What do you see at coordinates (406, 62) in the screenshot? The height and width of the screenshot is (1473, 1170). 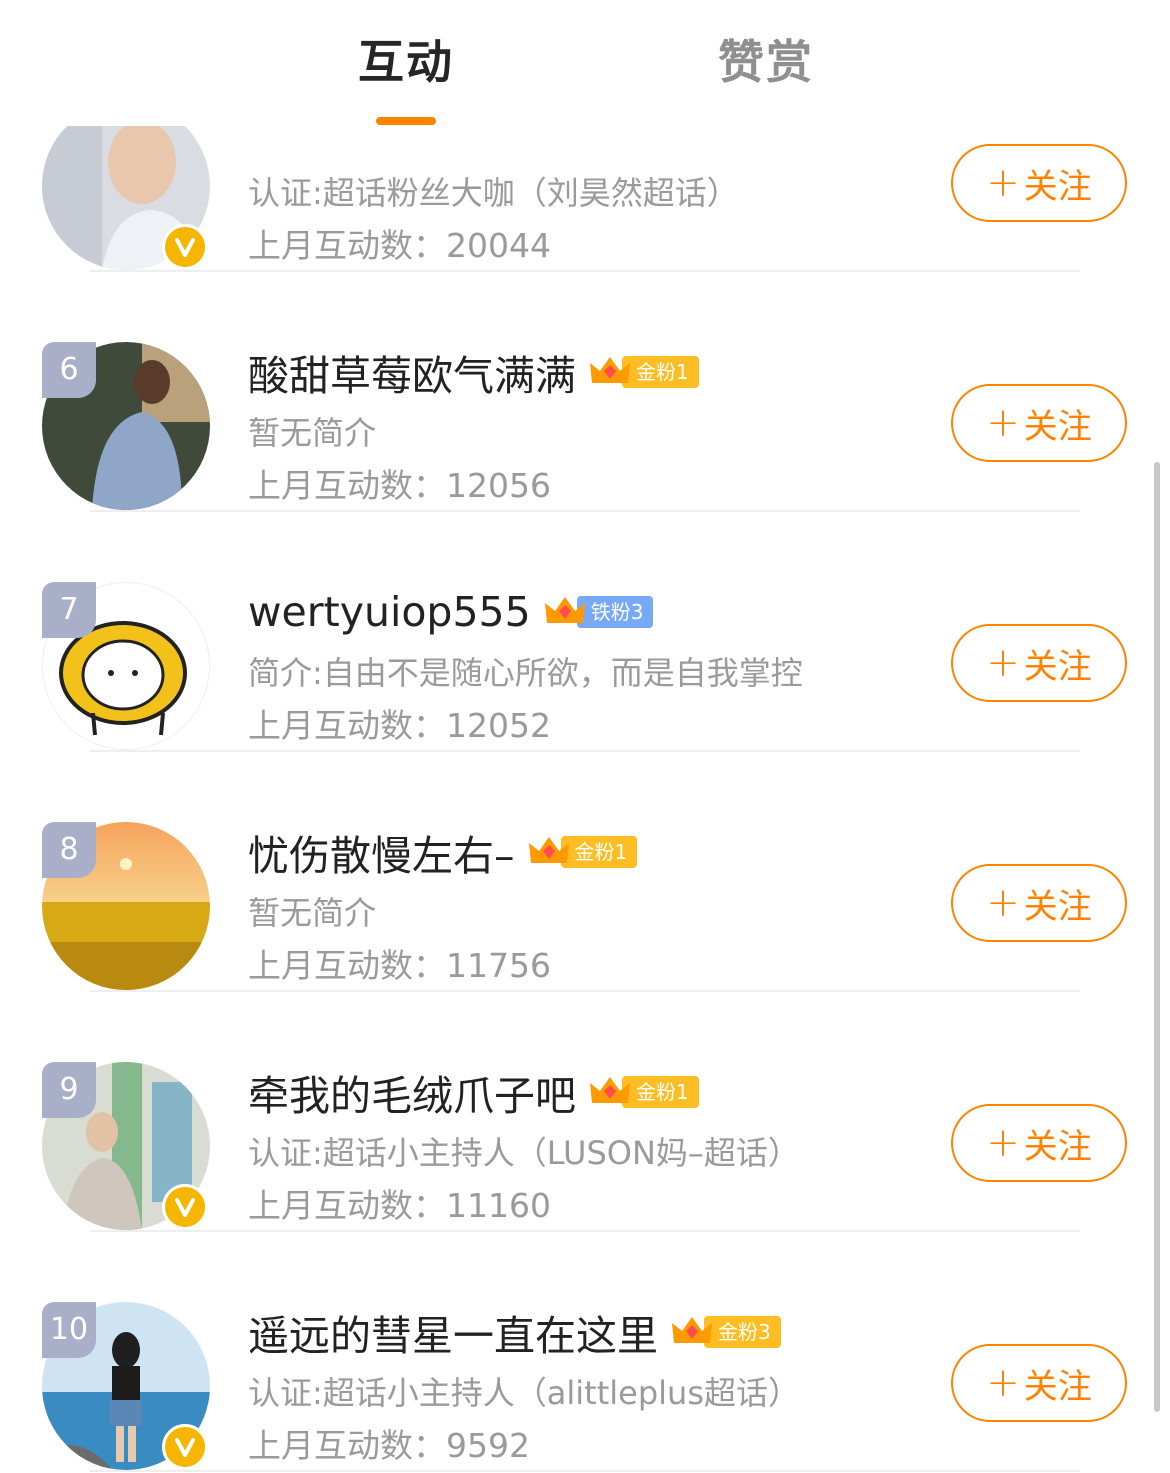 I see `tab-interaction: 互动` at bounding box center [406, 62].